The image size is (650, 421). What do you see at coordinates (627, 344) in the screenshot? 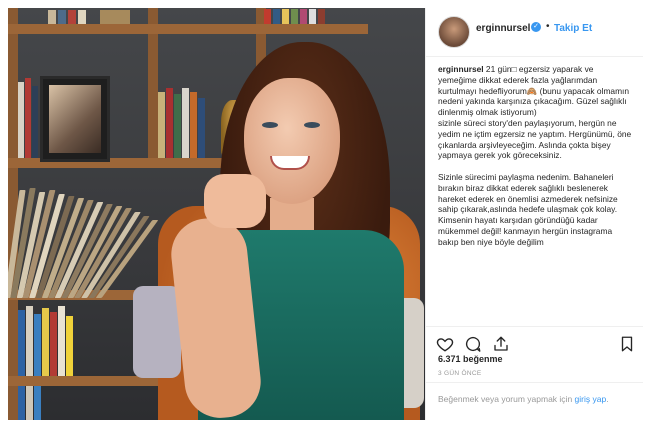
I see `bookmark-icon` at bounding box center [627, 344].